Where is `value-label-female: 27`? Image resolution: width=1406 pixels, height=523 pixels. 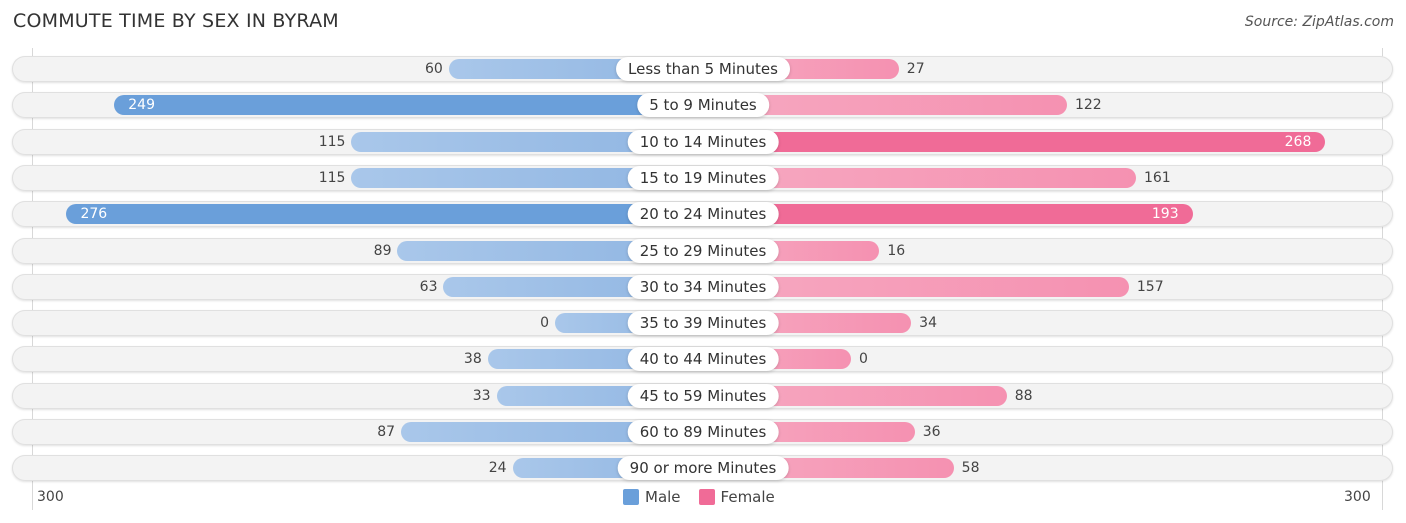 value-label-female: 27 is located at coordinates (915, 69).